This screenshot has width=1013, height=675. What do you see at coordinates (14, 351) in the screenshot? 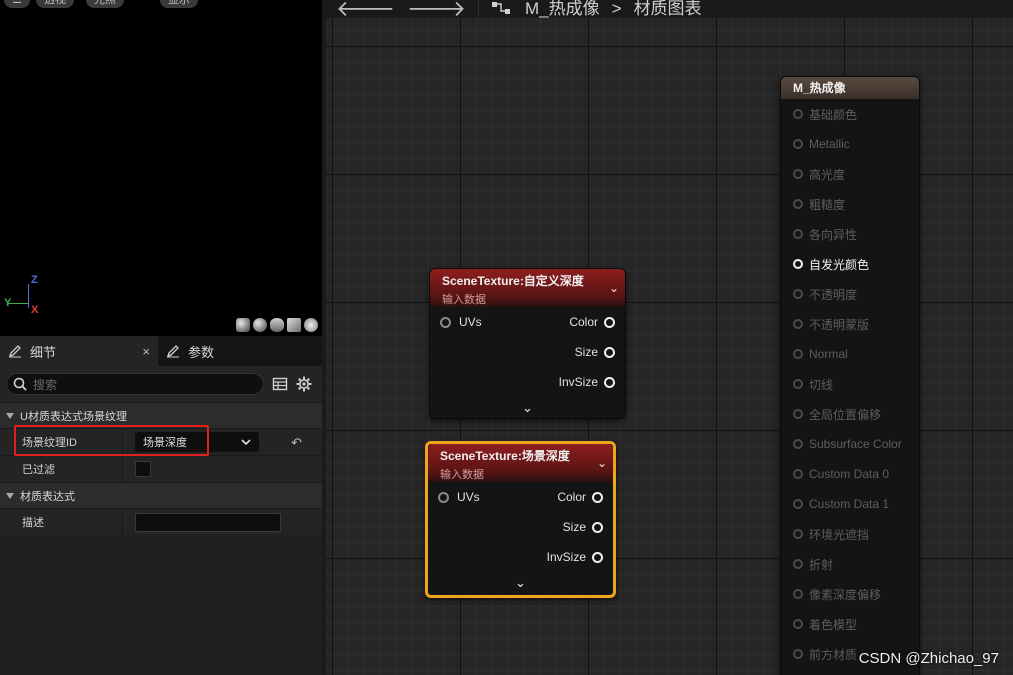
I see `pencil-icon` at bounding box center [14, 351].